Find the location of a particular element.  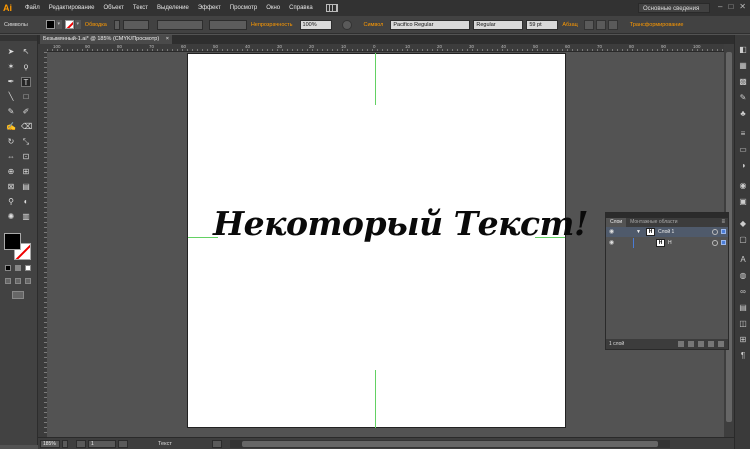

eye-icon: ◉ is located at coordinates (612, 232).